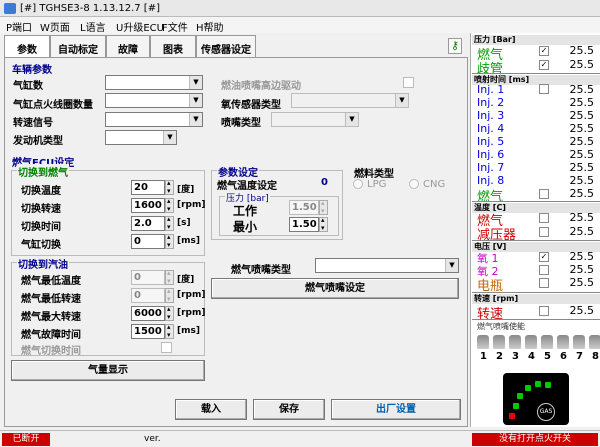 This screenshot has width=600, height=447. Describe the element at coordinates (499, 342) in the screenshot. I see `nozzle-2-icon` at that location.